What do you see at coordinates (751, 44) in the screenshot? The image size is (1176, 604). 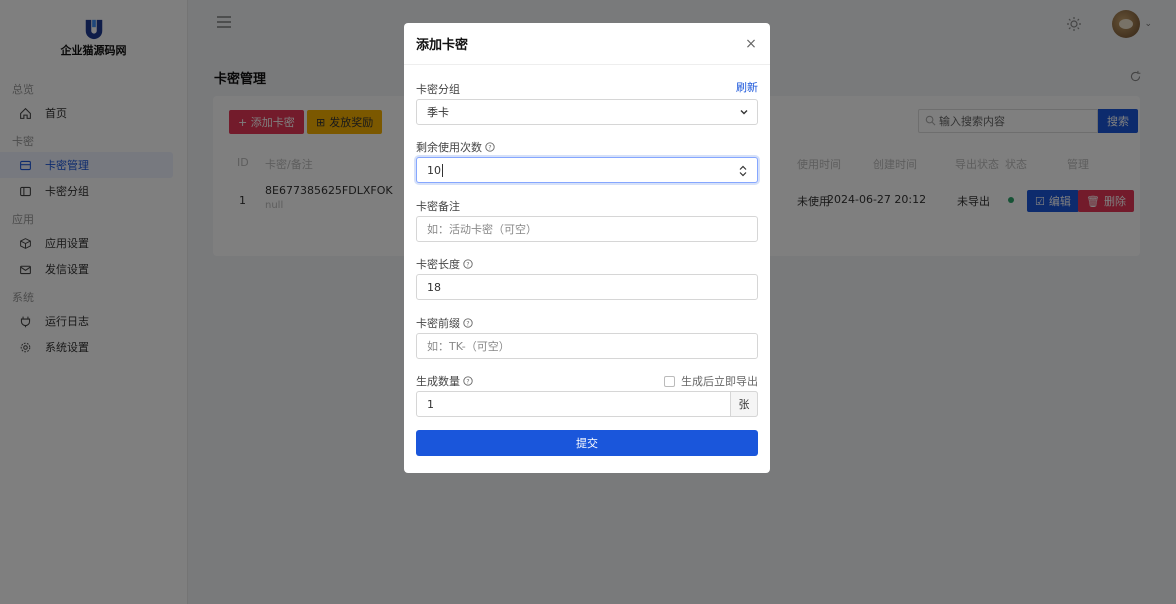 I see `close-icon: ×` at bounding box center [751, 44].